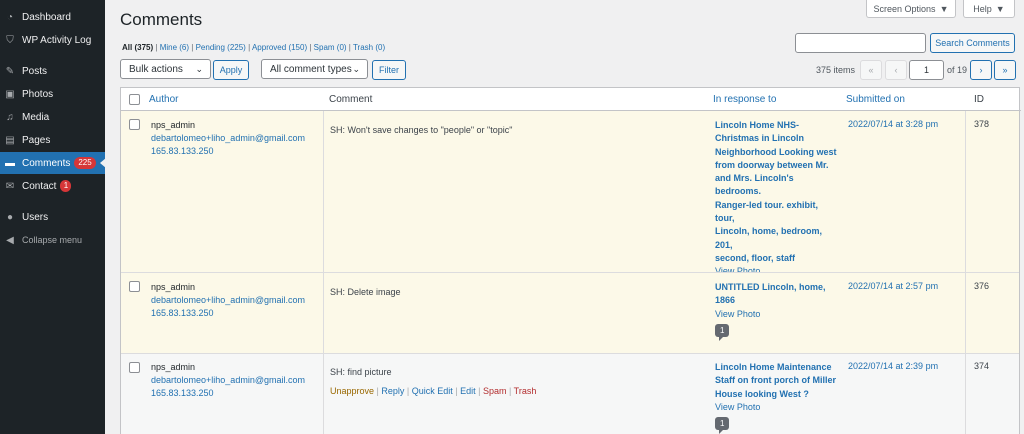 This screenshot has height=434, width=1024. I want to click on filter-spam: Spam (0), so click(330, 47).